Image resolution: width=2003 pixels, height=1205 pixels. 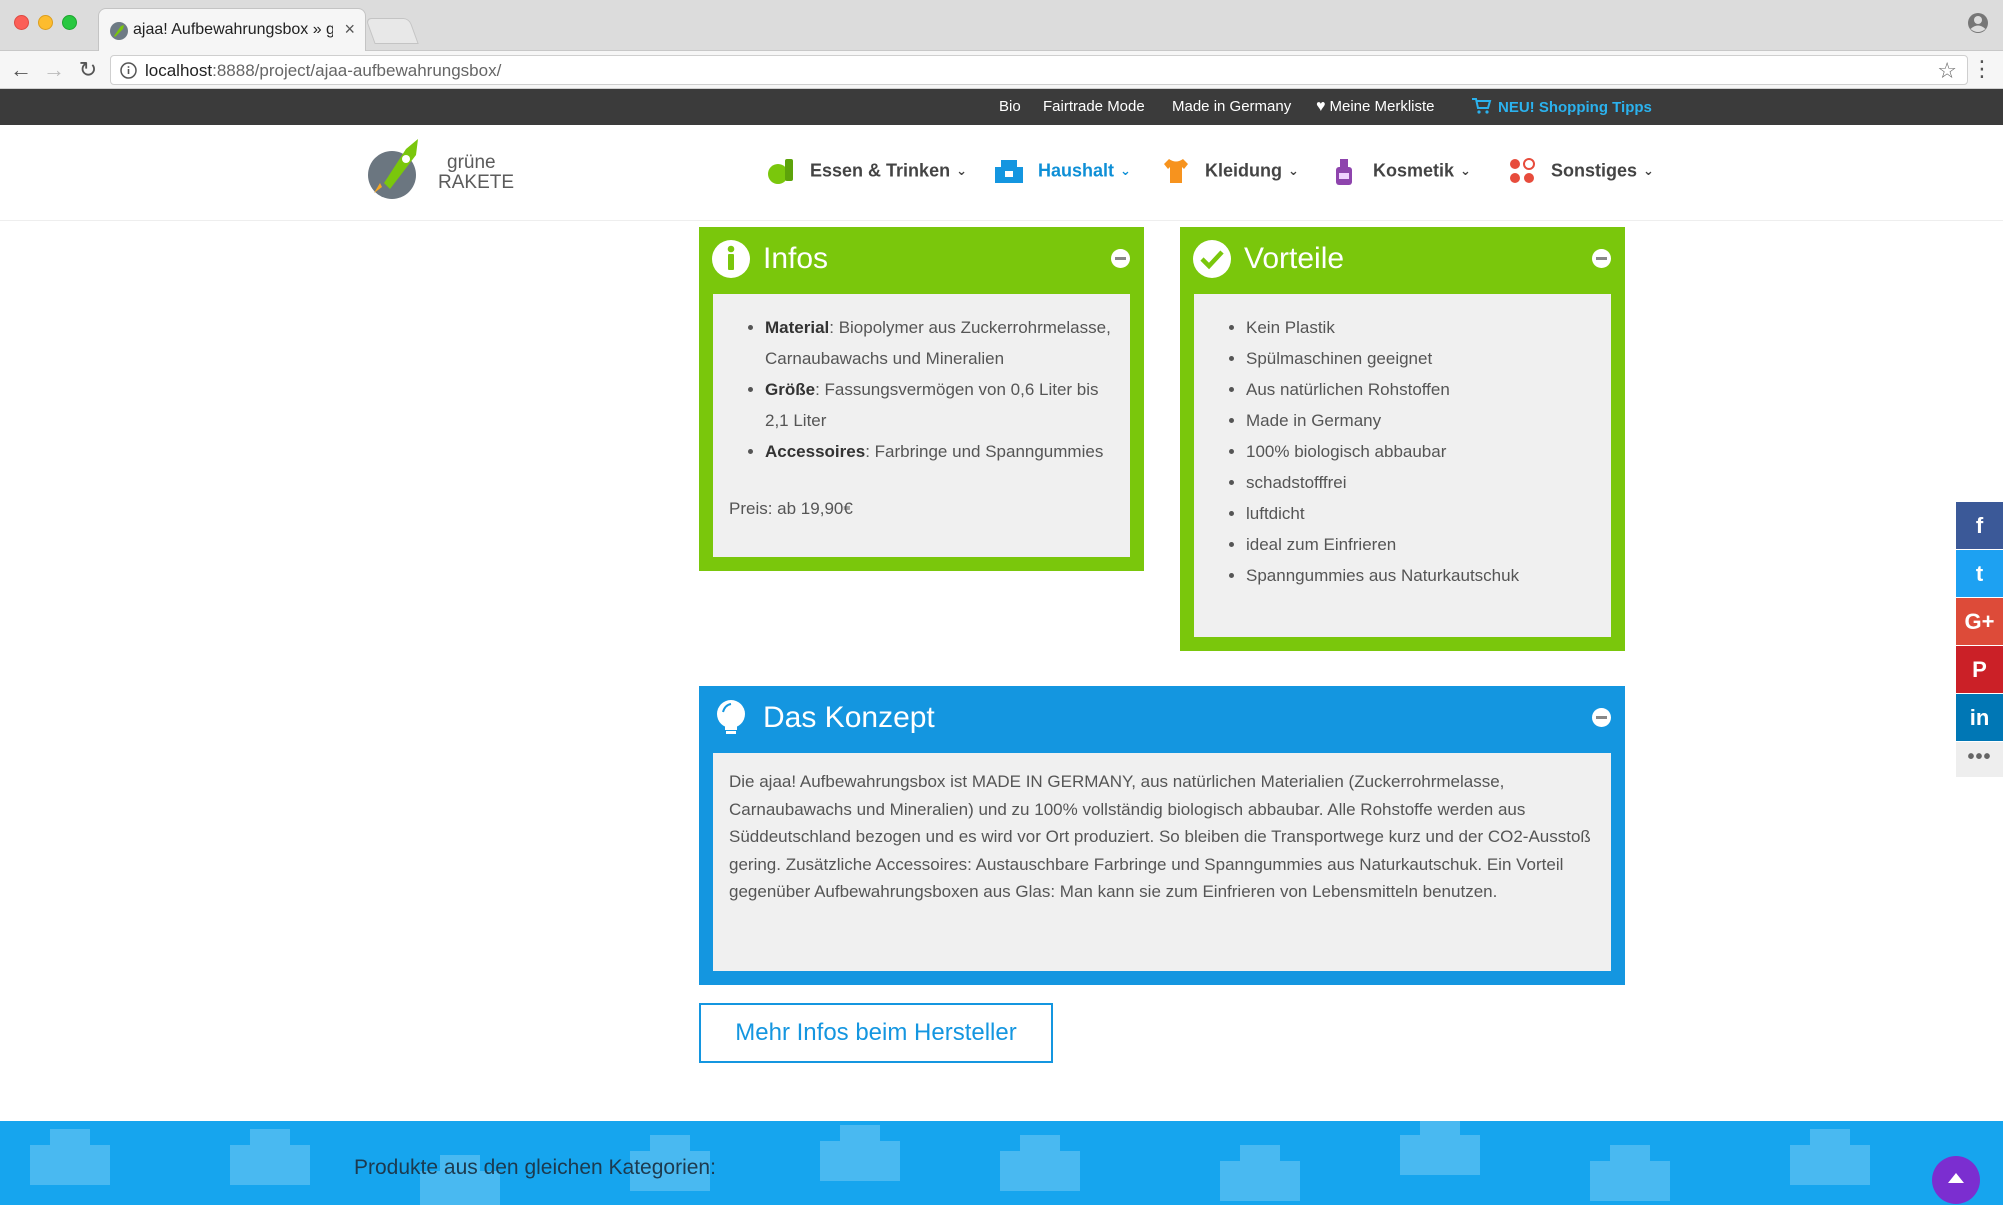 What do you see at coordinates (1321, 106) in the screenshot?
I see `heart-icon: ♥` at bounding box center [1321, 106].